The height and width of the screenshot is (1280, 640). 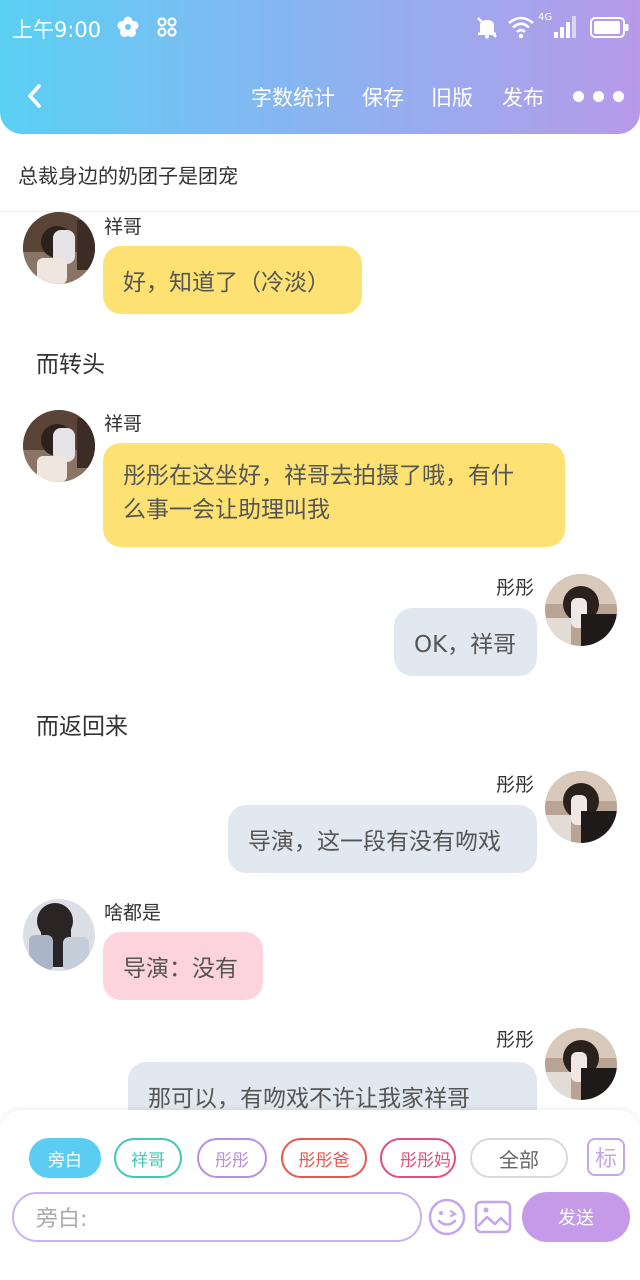 I want to click on image-icon, so click(x=493, y=1217).